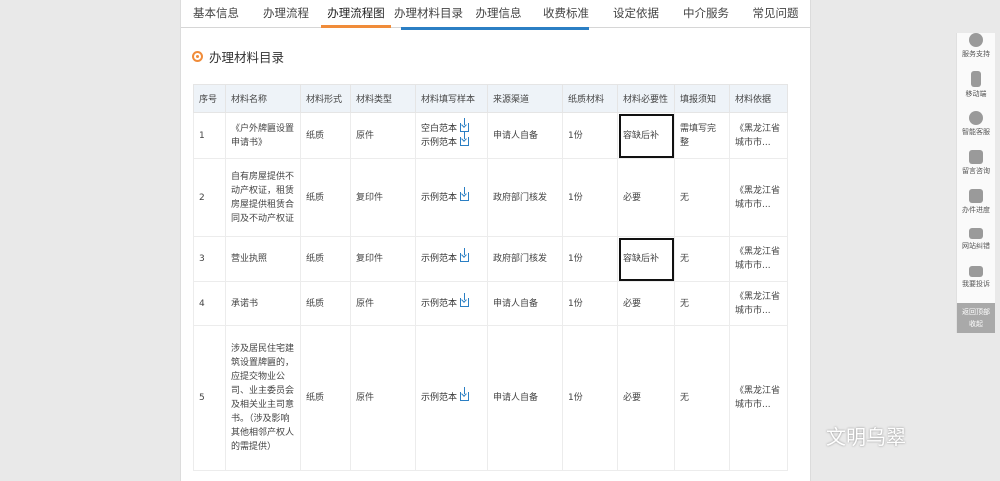 The width and height of the screenshot is (1000, 481). I want to click on progress-icon, so click(976, 196).